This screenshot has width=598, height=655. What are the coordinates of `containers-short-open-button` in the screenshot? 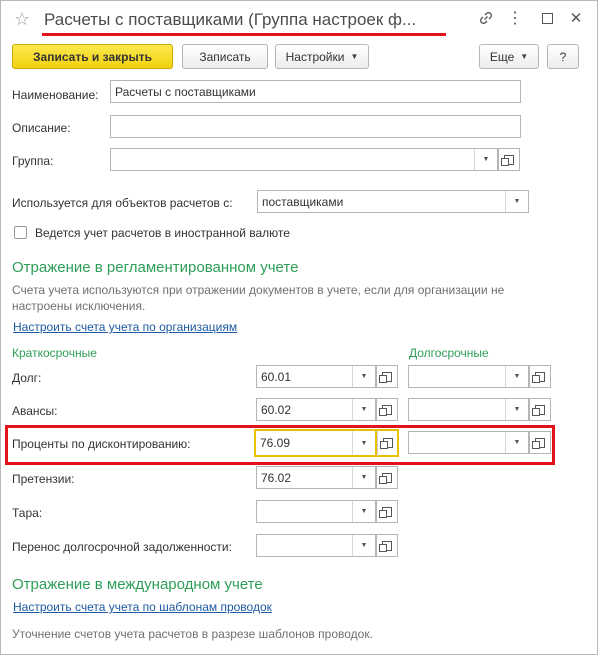 It's located at (387, 511).